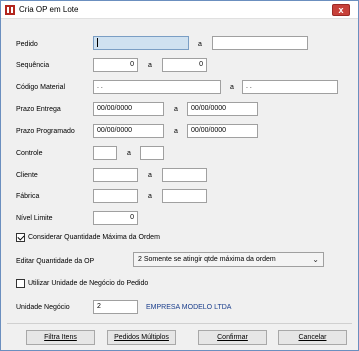 The width and height of the screenshot is (359, 351). I want to click on prazo-entrega-from-input: 00/00/0000, so click(128, 109).